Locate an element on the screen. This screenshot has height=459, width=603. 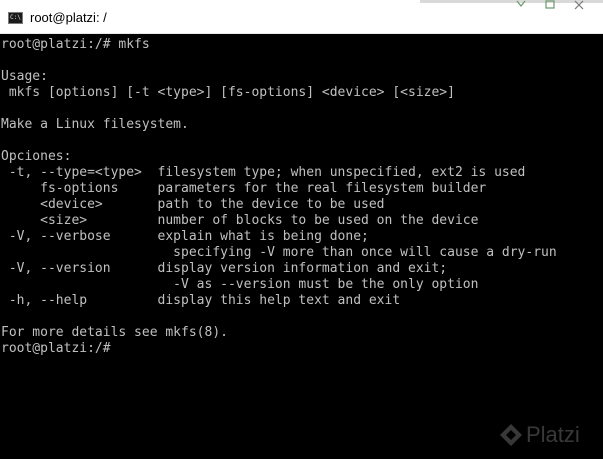
maximize-button is located at coordinates (550, 9).